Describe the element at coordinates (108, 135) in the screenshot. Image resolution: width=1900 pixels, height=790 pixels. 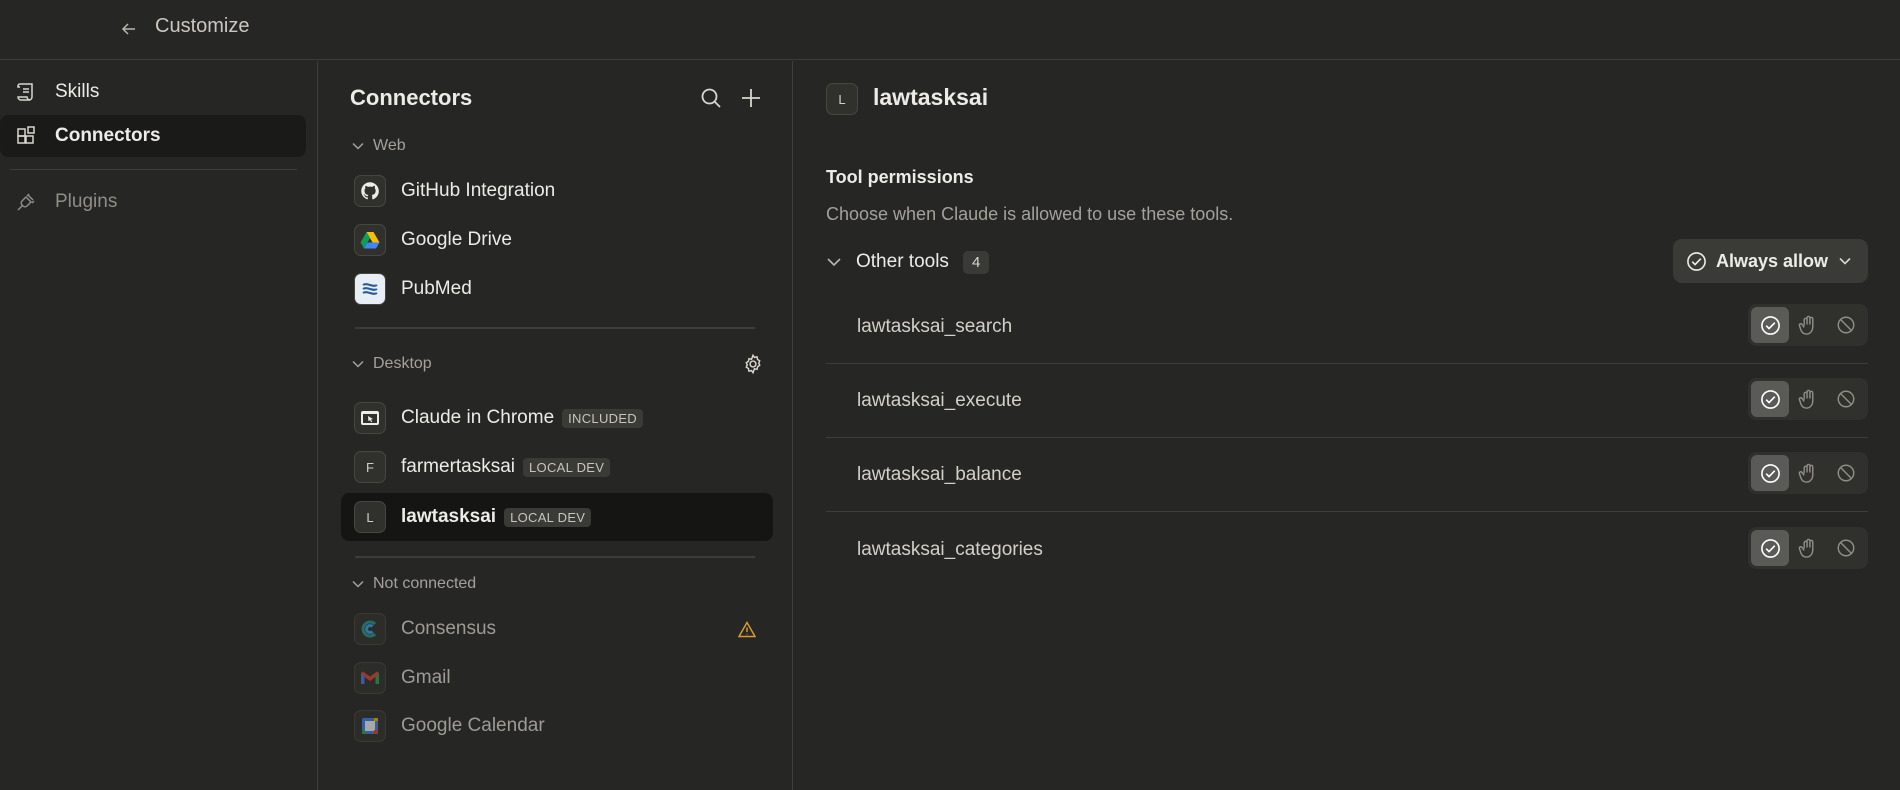
I see `sidebar-item-label: Connectors` at that location.